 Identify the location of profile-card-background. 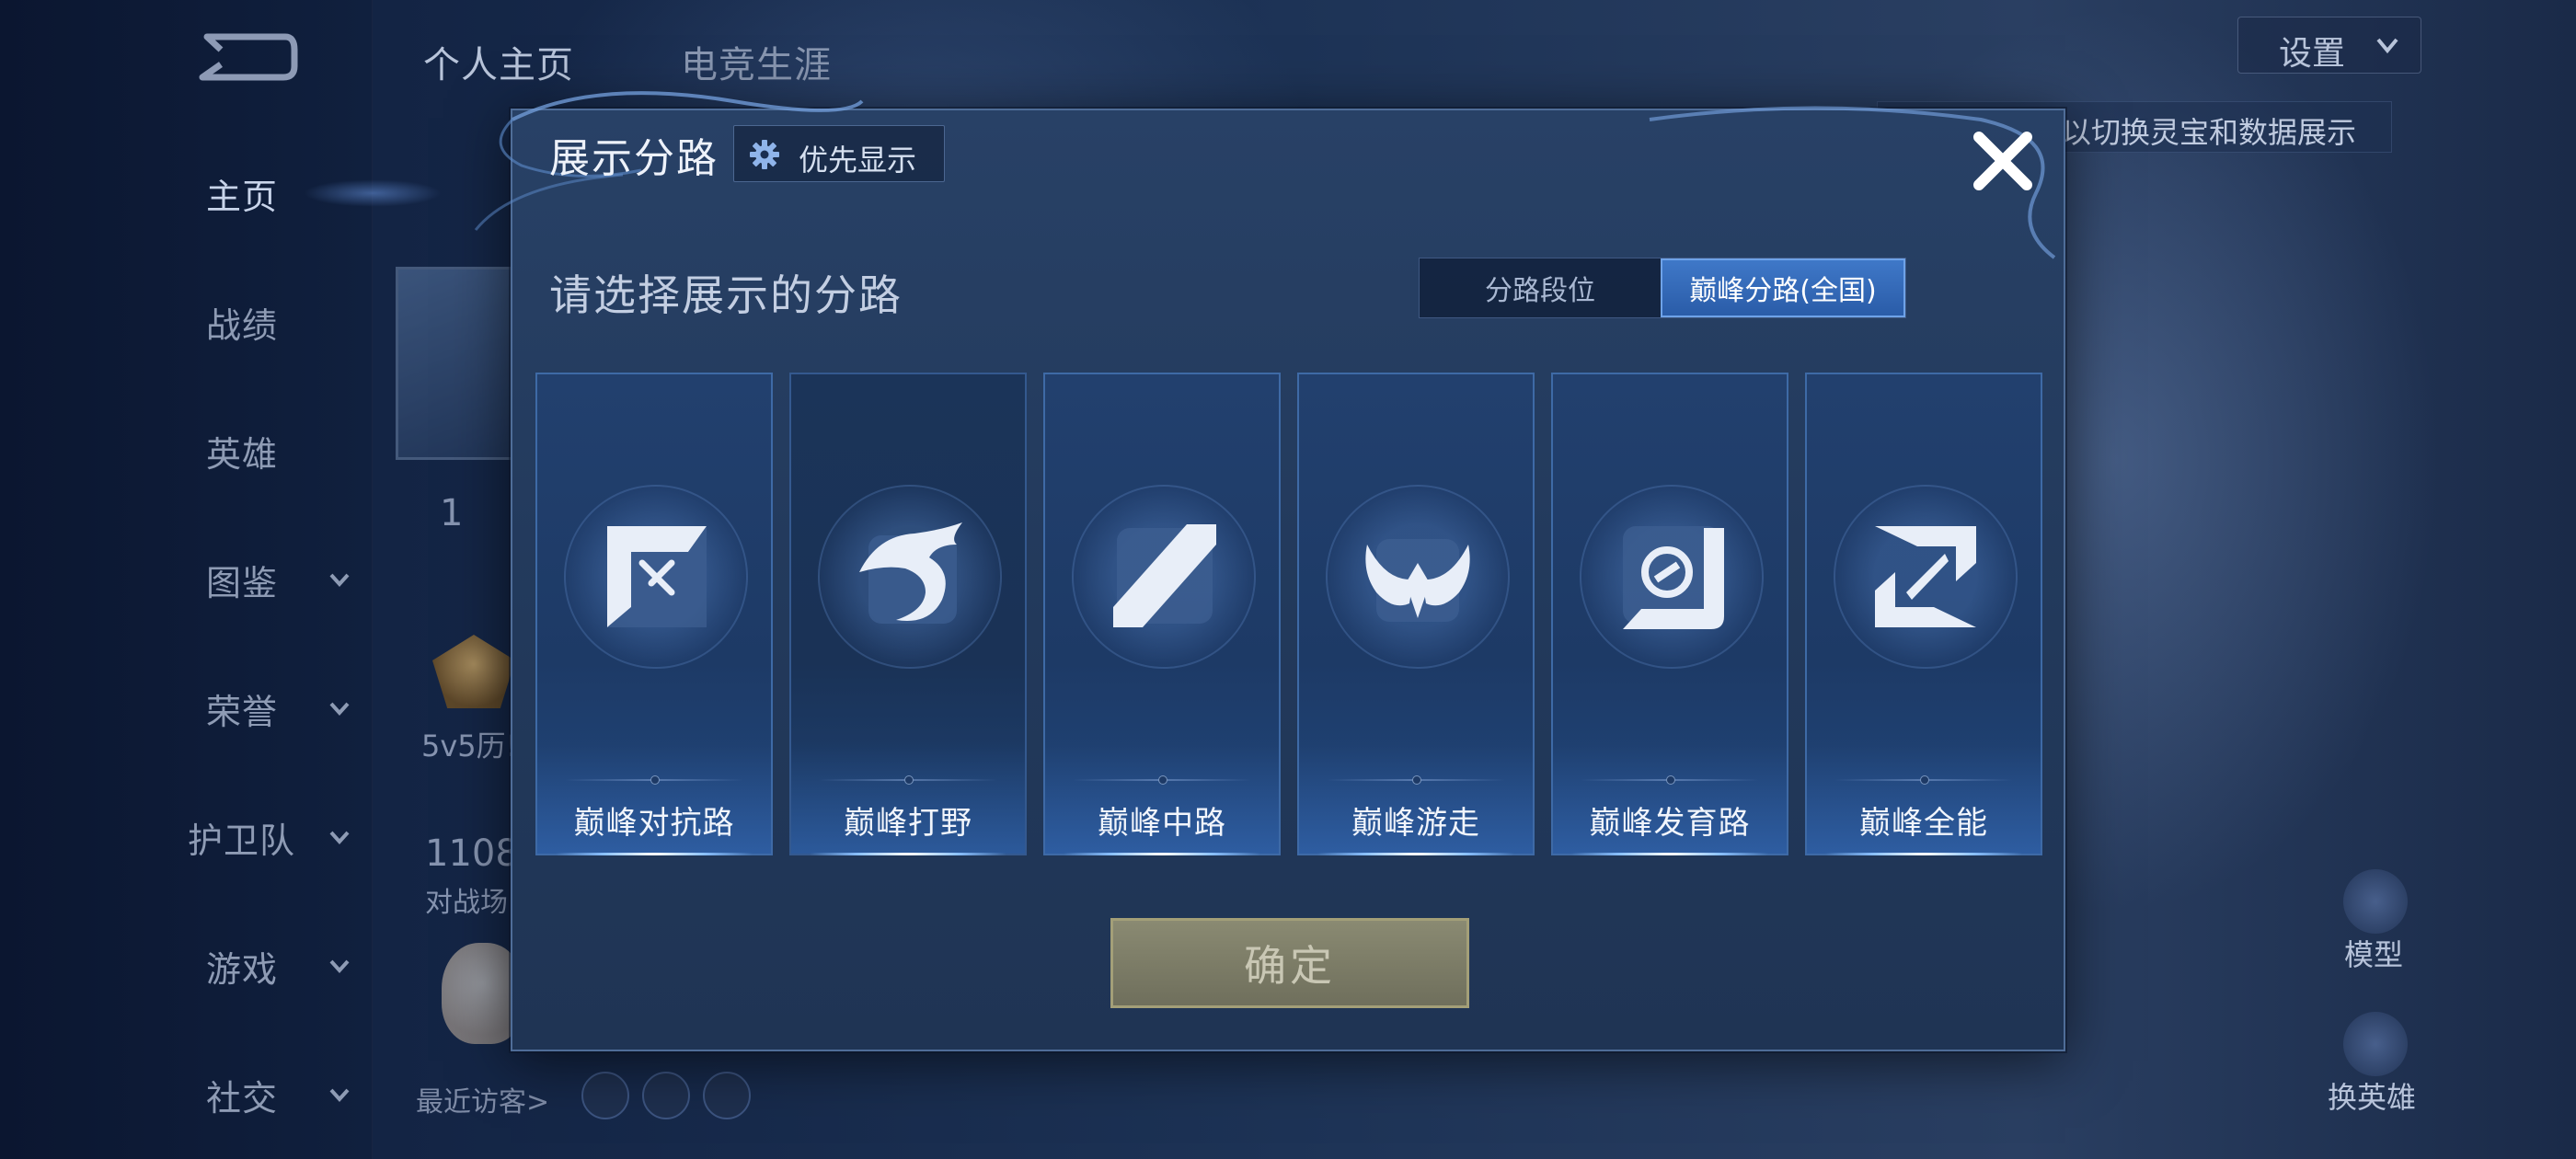
(455, 363).